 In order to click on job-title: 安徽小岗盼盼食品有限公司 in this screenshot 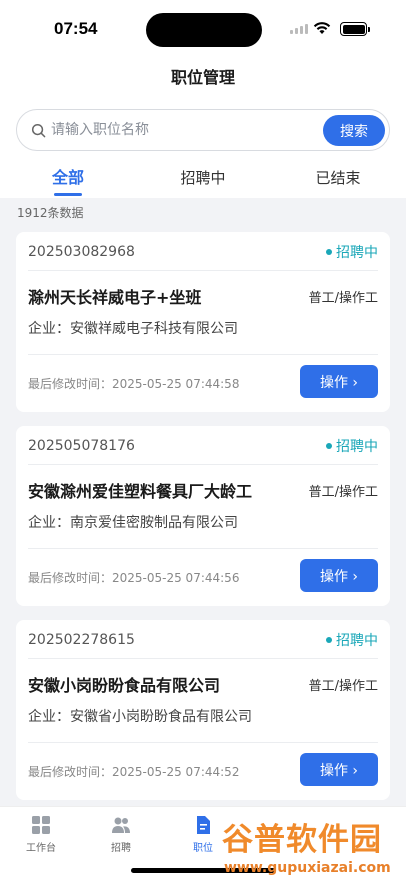, I will do `click(124, 685)`.